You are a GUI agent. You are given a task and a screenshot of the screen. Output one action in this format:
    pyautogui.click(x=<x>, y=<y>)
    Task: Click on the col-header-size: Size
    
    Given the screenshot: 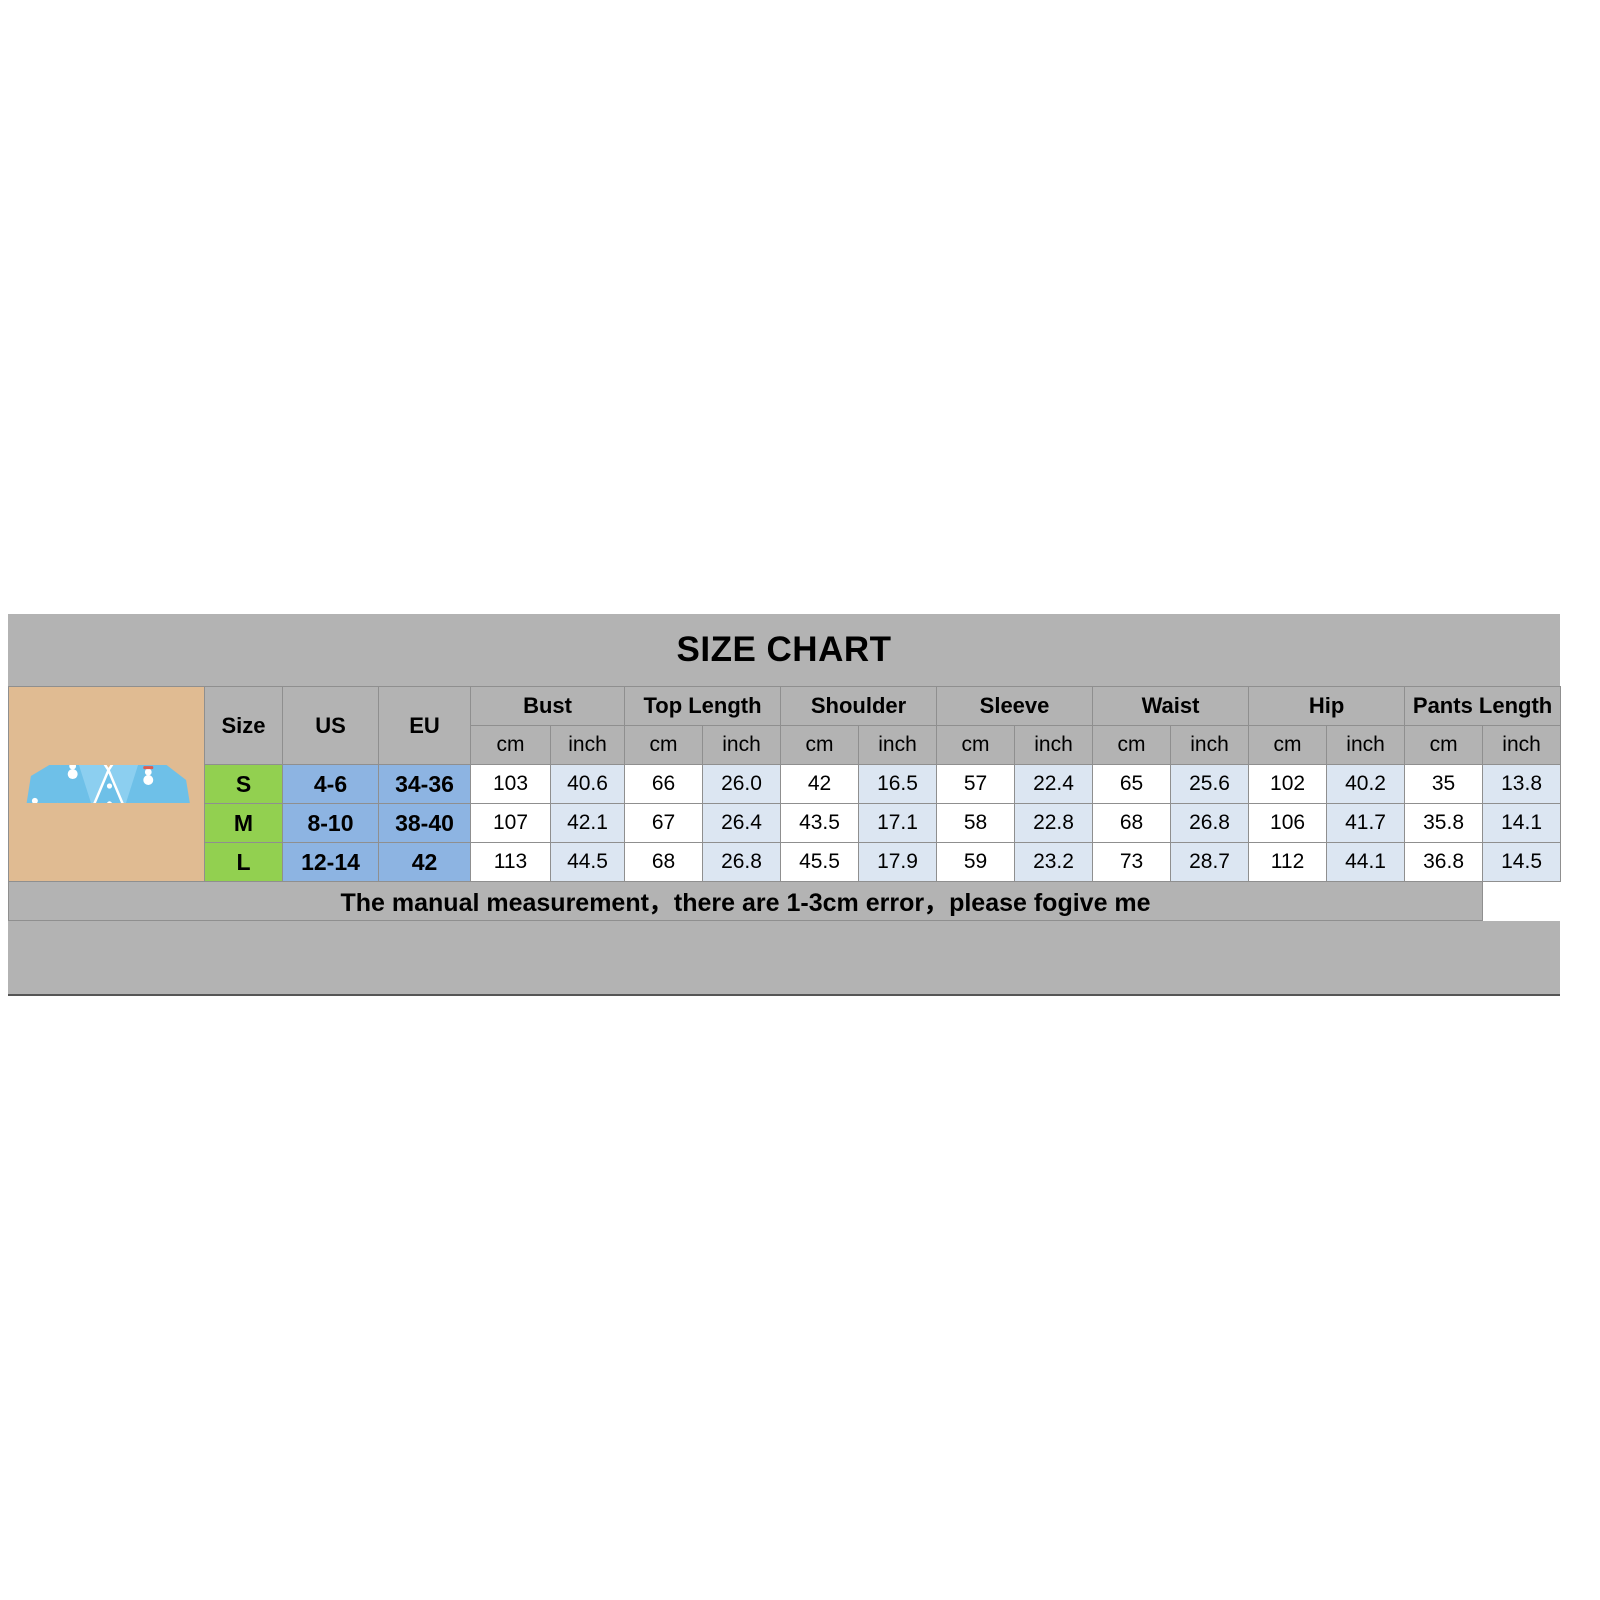 What is the action you would take?
    pyautogui.click(x=243, y=725)
    